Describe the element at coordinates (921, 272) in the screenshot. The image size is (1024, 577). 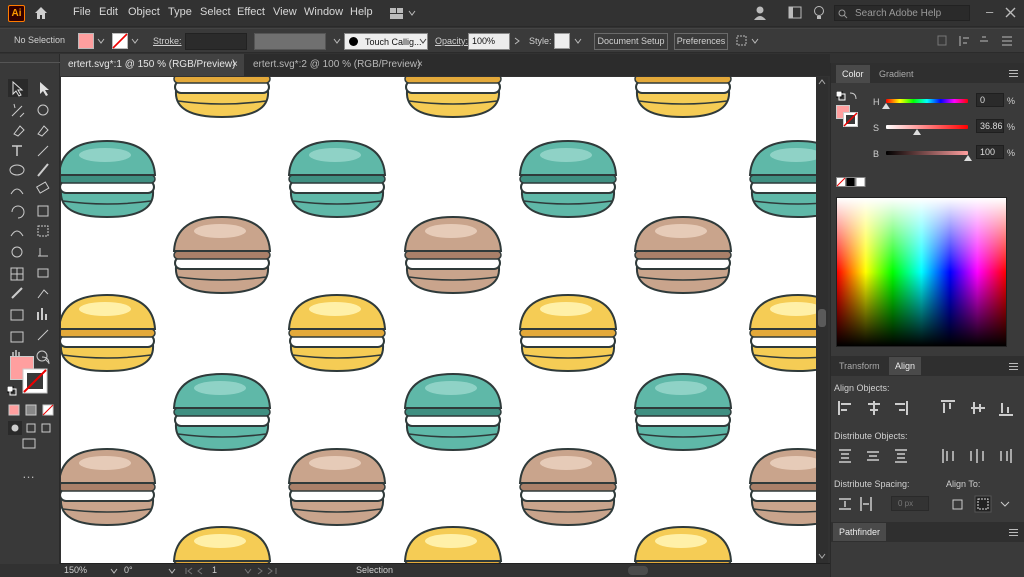
I see `color-spectrum` at that location.